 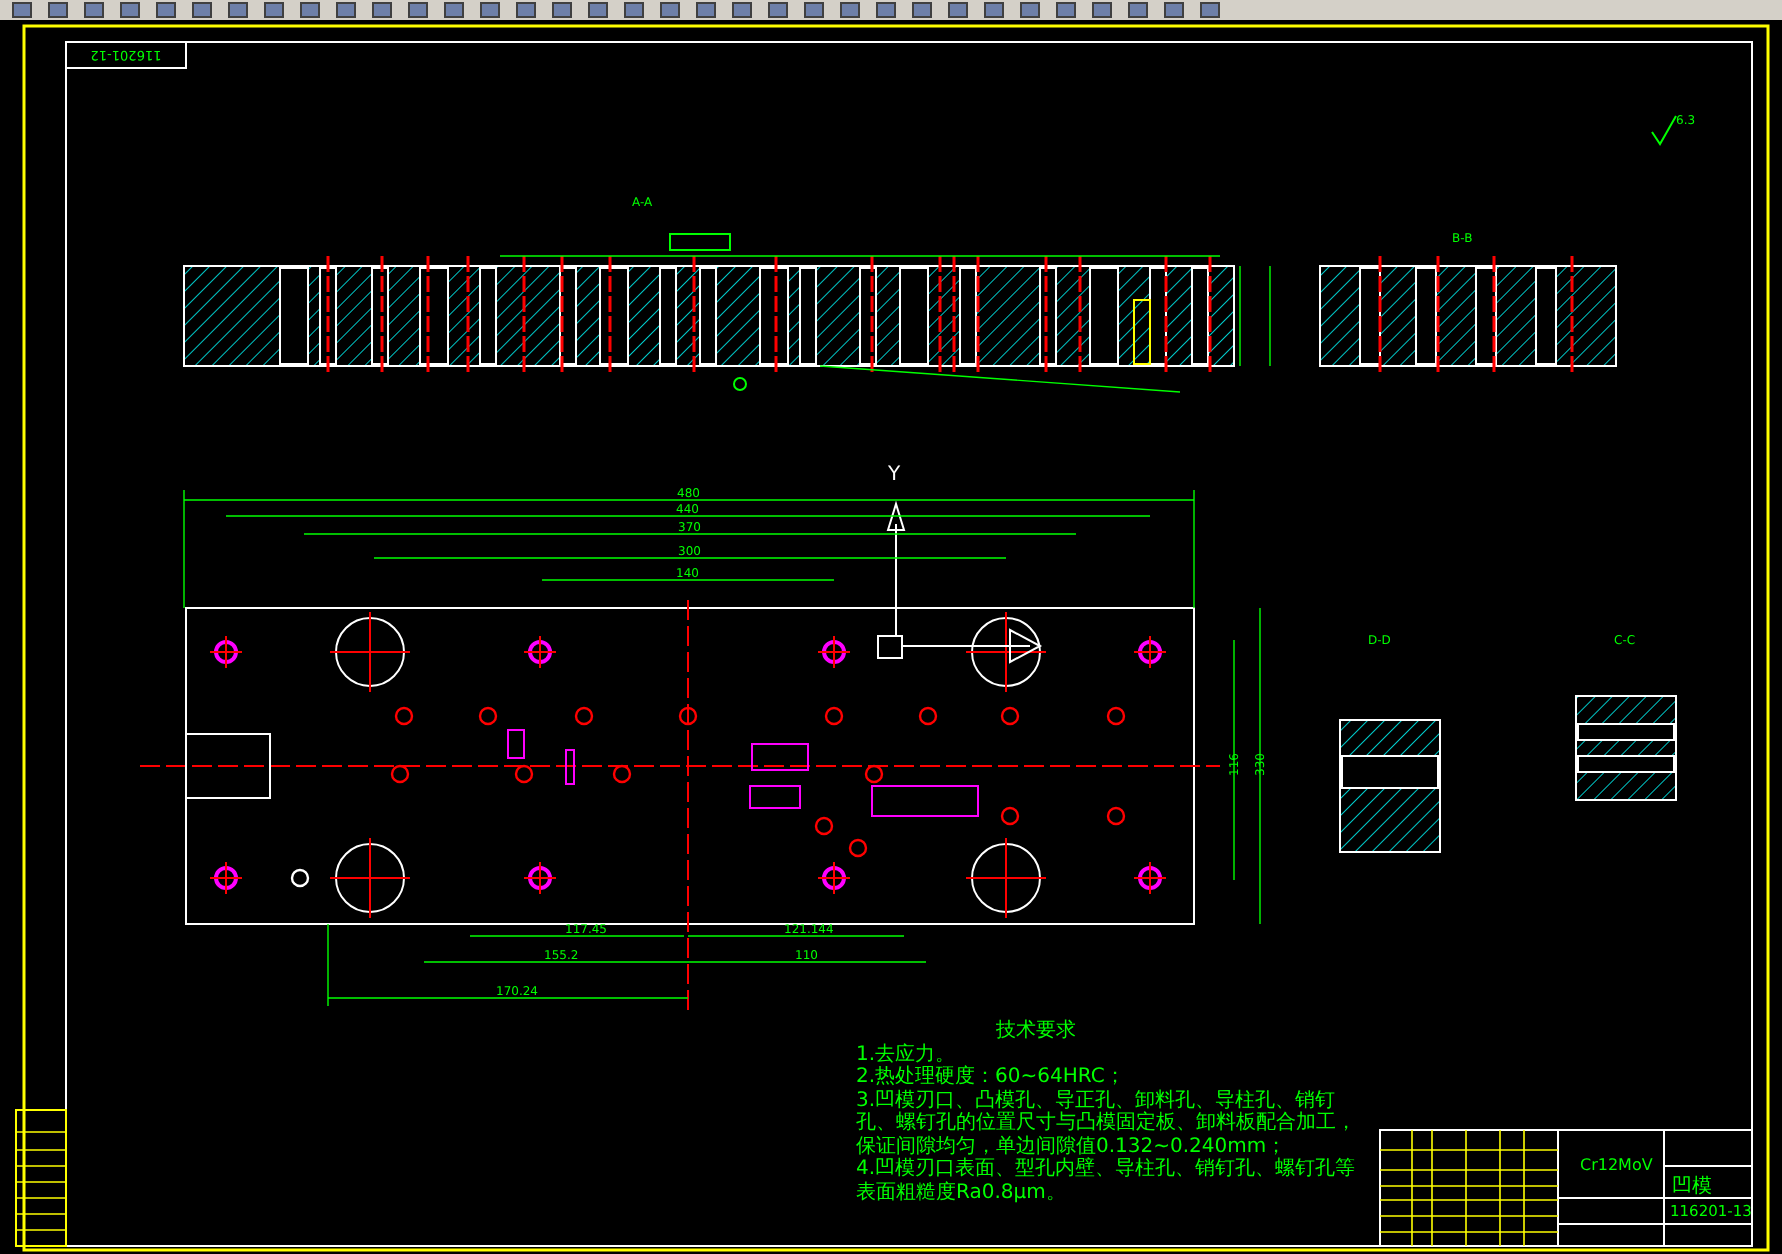 What do you see at coordinates (1692, 1187) in the screenshot?
I see `part-name: 凹模` at bounding box center [1692, 1187].